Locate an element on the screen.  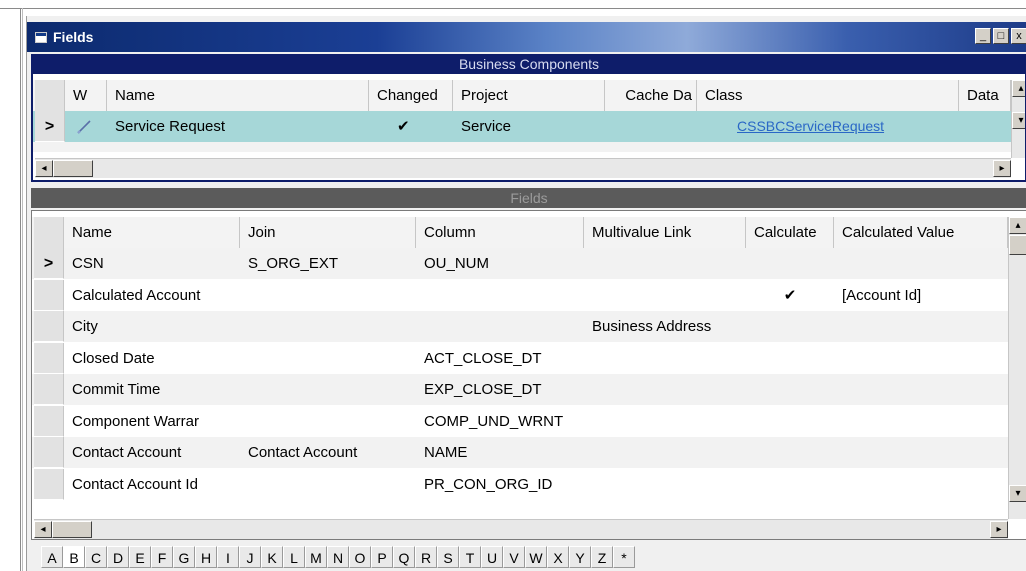
bc-scroll-thumb is located at coordinates (73, 168).